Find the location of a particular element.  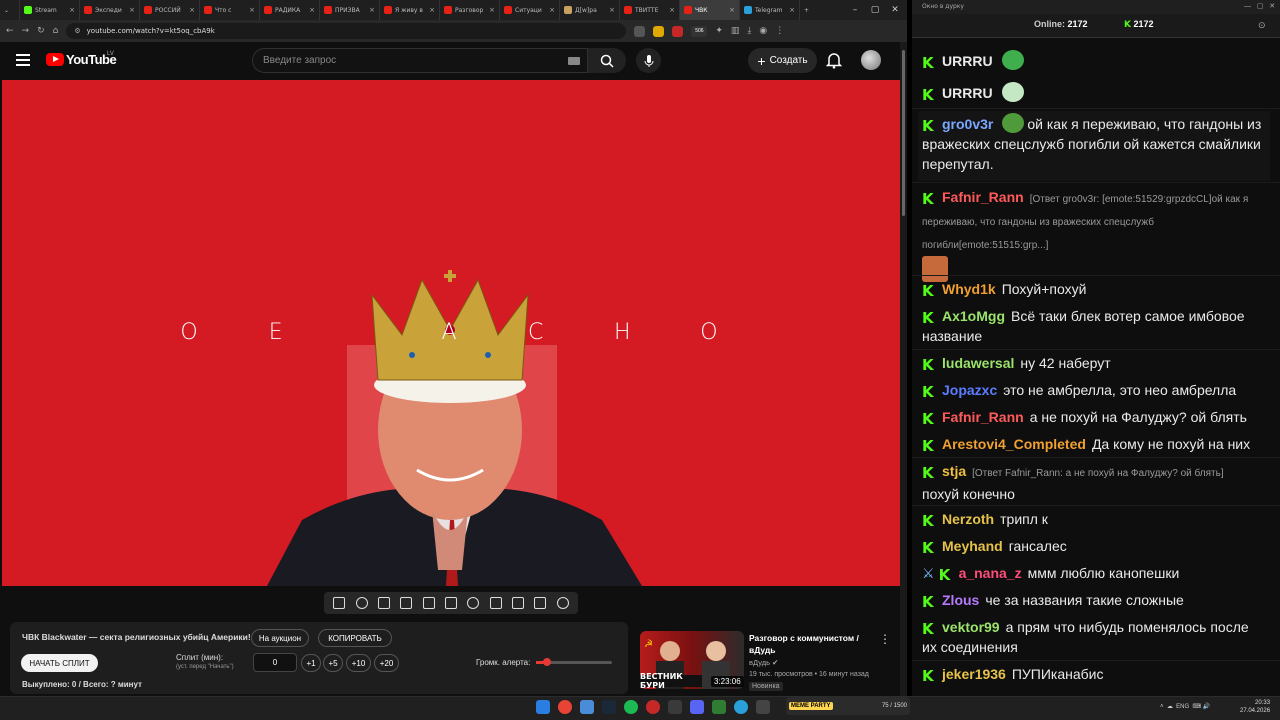

increment-button: +5 is located at coordinates (333, 663).